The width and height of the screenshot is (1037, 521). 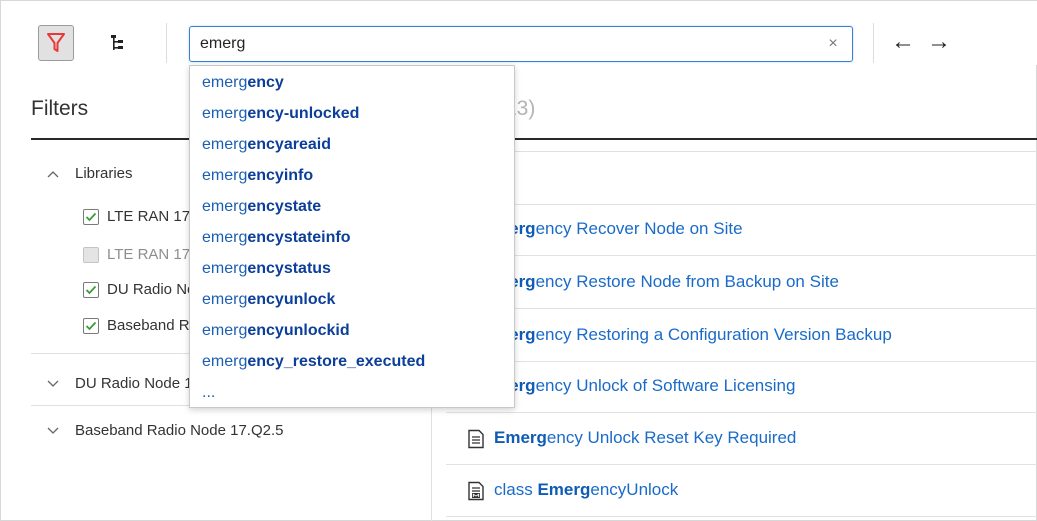 What do you see at coordinates (476, 439) in the screenshot?
I see `document-icon` at bounding box center [476, 439].